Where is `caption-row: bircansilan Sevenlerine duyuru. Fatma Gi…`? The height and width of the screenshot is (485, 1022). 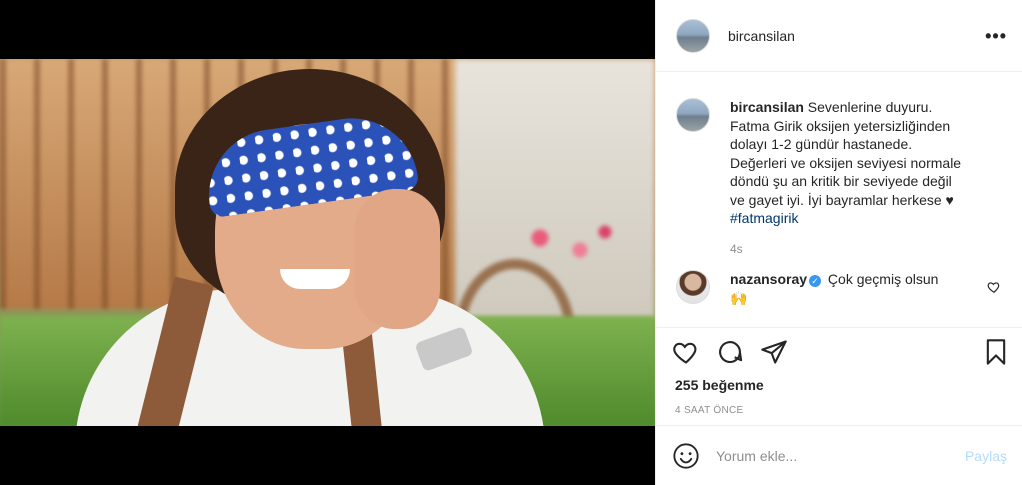 caption-row: bircansilan Sevenlerine duyuru. Fatma Gi… is located at coordinates (821, 177).